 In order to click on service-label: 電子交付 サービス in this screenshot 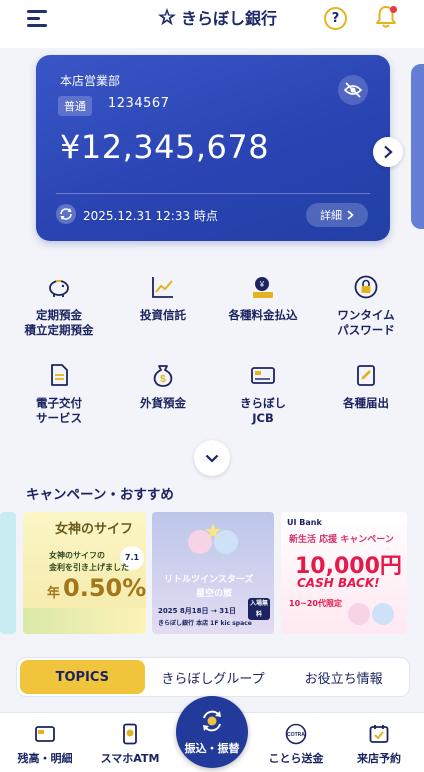, I will do `click(59, 410)`.